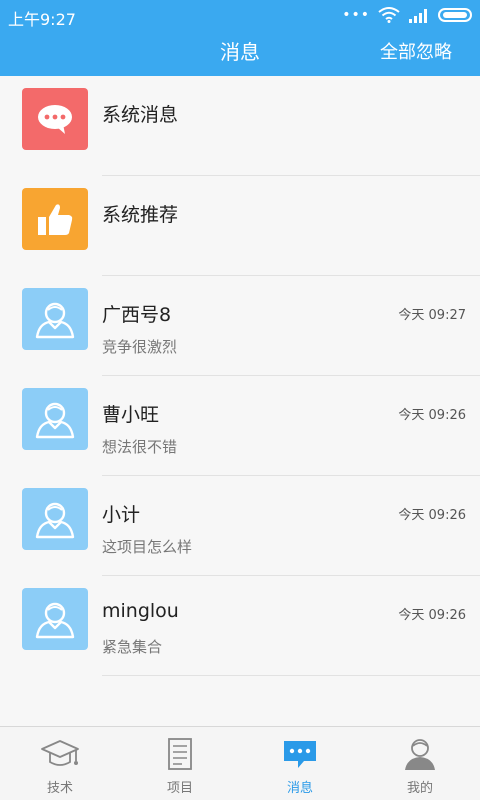 This screenshot has width=480, height=800. I want to click on thumbs-up-icon, so click(55, 219).